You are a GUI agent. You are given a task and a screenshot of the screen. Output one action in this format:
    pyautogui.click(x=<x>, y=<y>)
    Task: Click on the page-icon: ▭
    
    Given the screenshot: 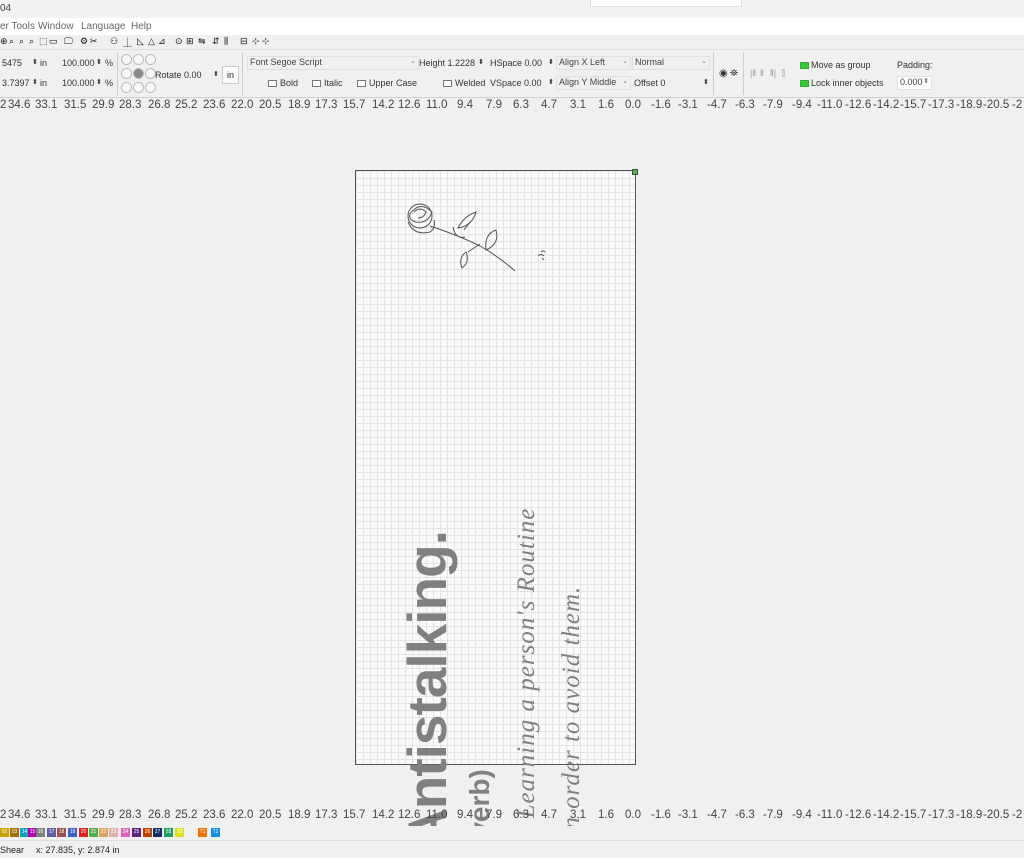 What is the action you would take?
    pyautogui.click(x=53, y=41)
    